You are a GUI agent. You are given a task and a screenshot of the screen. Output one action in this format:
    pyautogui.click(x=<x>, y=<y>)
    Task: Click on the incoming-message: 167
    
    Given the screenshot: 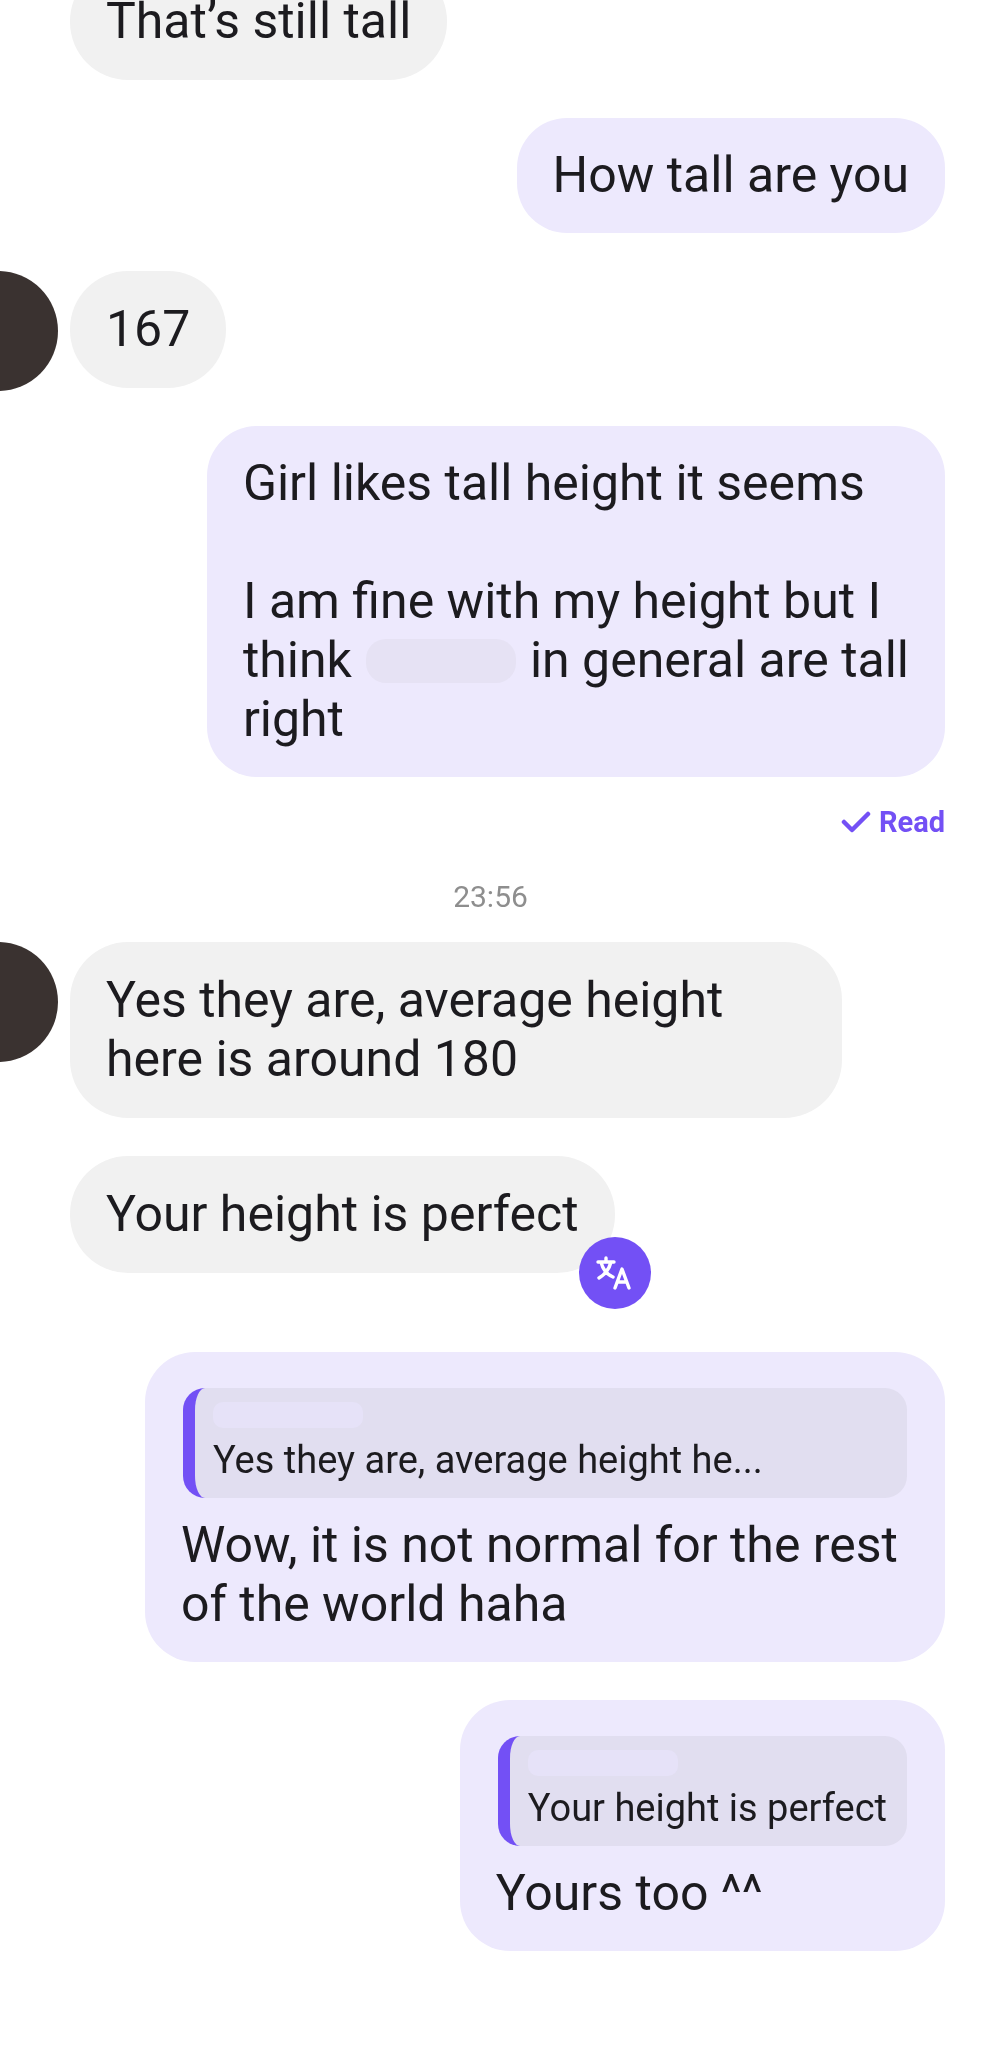 What is the action you would take?
    pyautogui.click(x=148, y=329)
    